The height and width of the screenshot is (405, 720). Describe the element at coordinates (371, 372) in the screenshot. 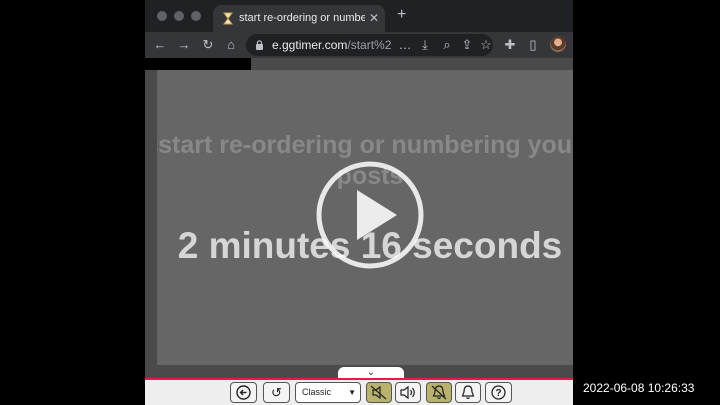

I see `collapse-controls-toggle: ⌄` at that location.